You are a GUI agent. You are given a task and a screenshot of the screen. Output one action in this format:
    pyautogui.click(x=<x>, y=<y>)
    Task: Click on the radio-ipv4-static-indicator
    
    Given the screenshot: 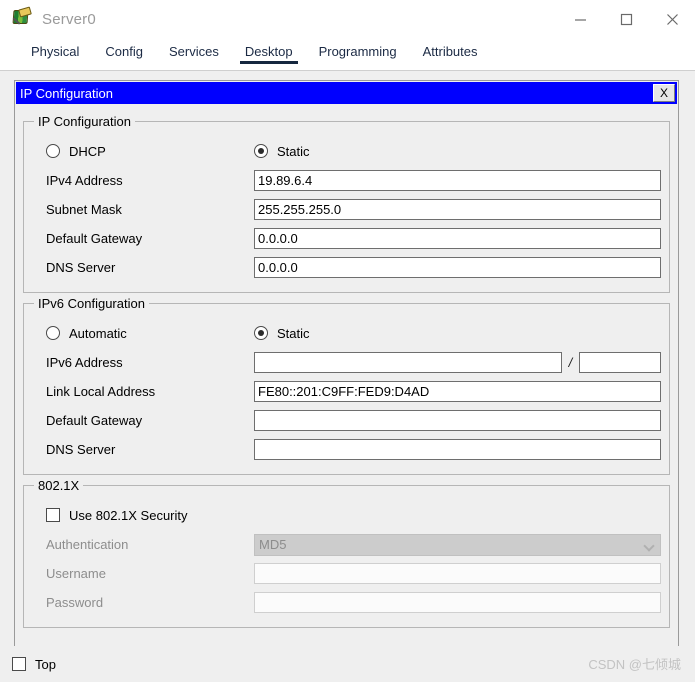 What is the action you would take?
    pyautogui.click(x=261, y=151)
    